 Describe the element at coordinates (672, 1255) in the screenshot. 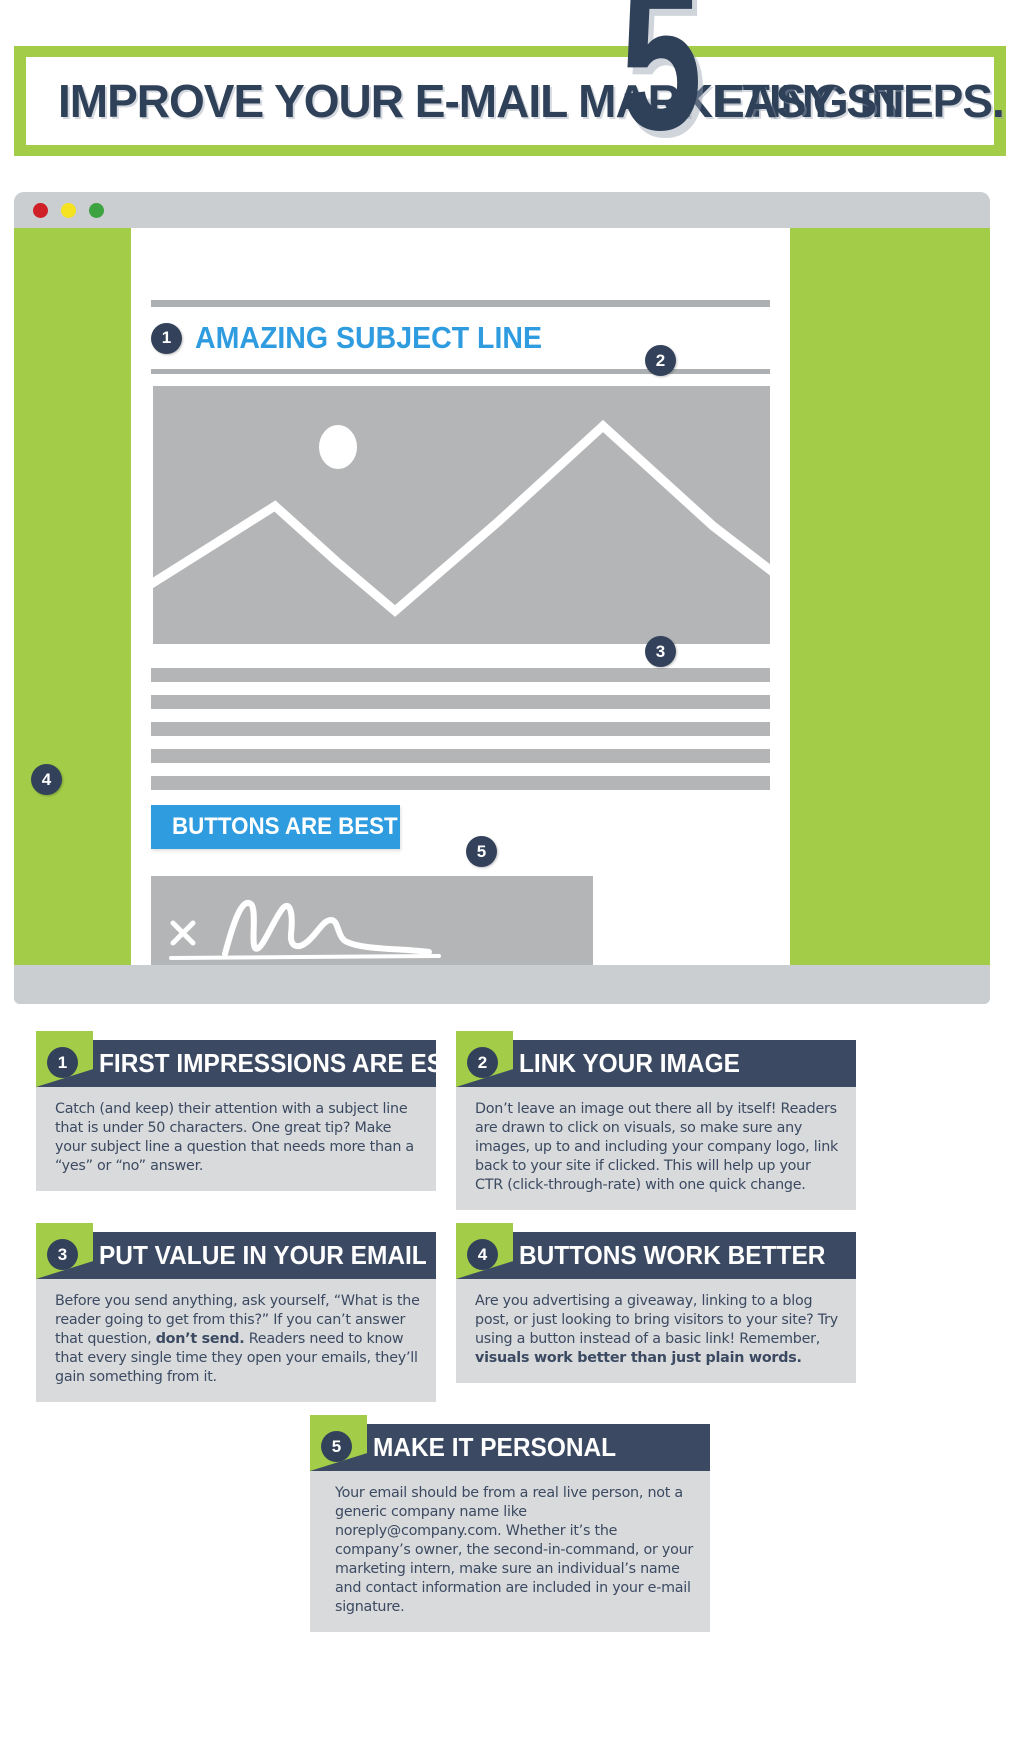

I see `tip-card-4-title: BUTTONS WORK BETTER` at that location.